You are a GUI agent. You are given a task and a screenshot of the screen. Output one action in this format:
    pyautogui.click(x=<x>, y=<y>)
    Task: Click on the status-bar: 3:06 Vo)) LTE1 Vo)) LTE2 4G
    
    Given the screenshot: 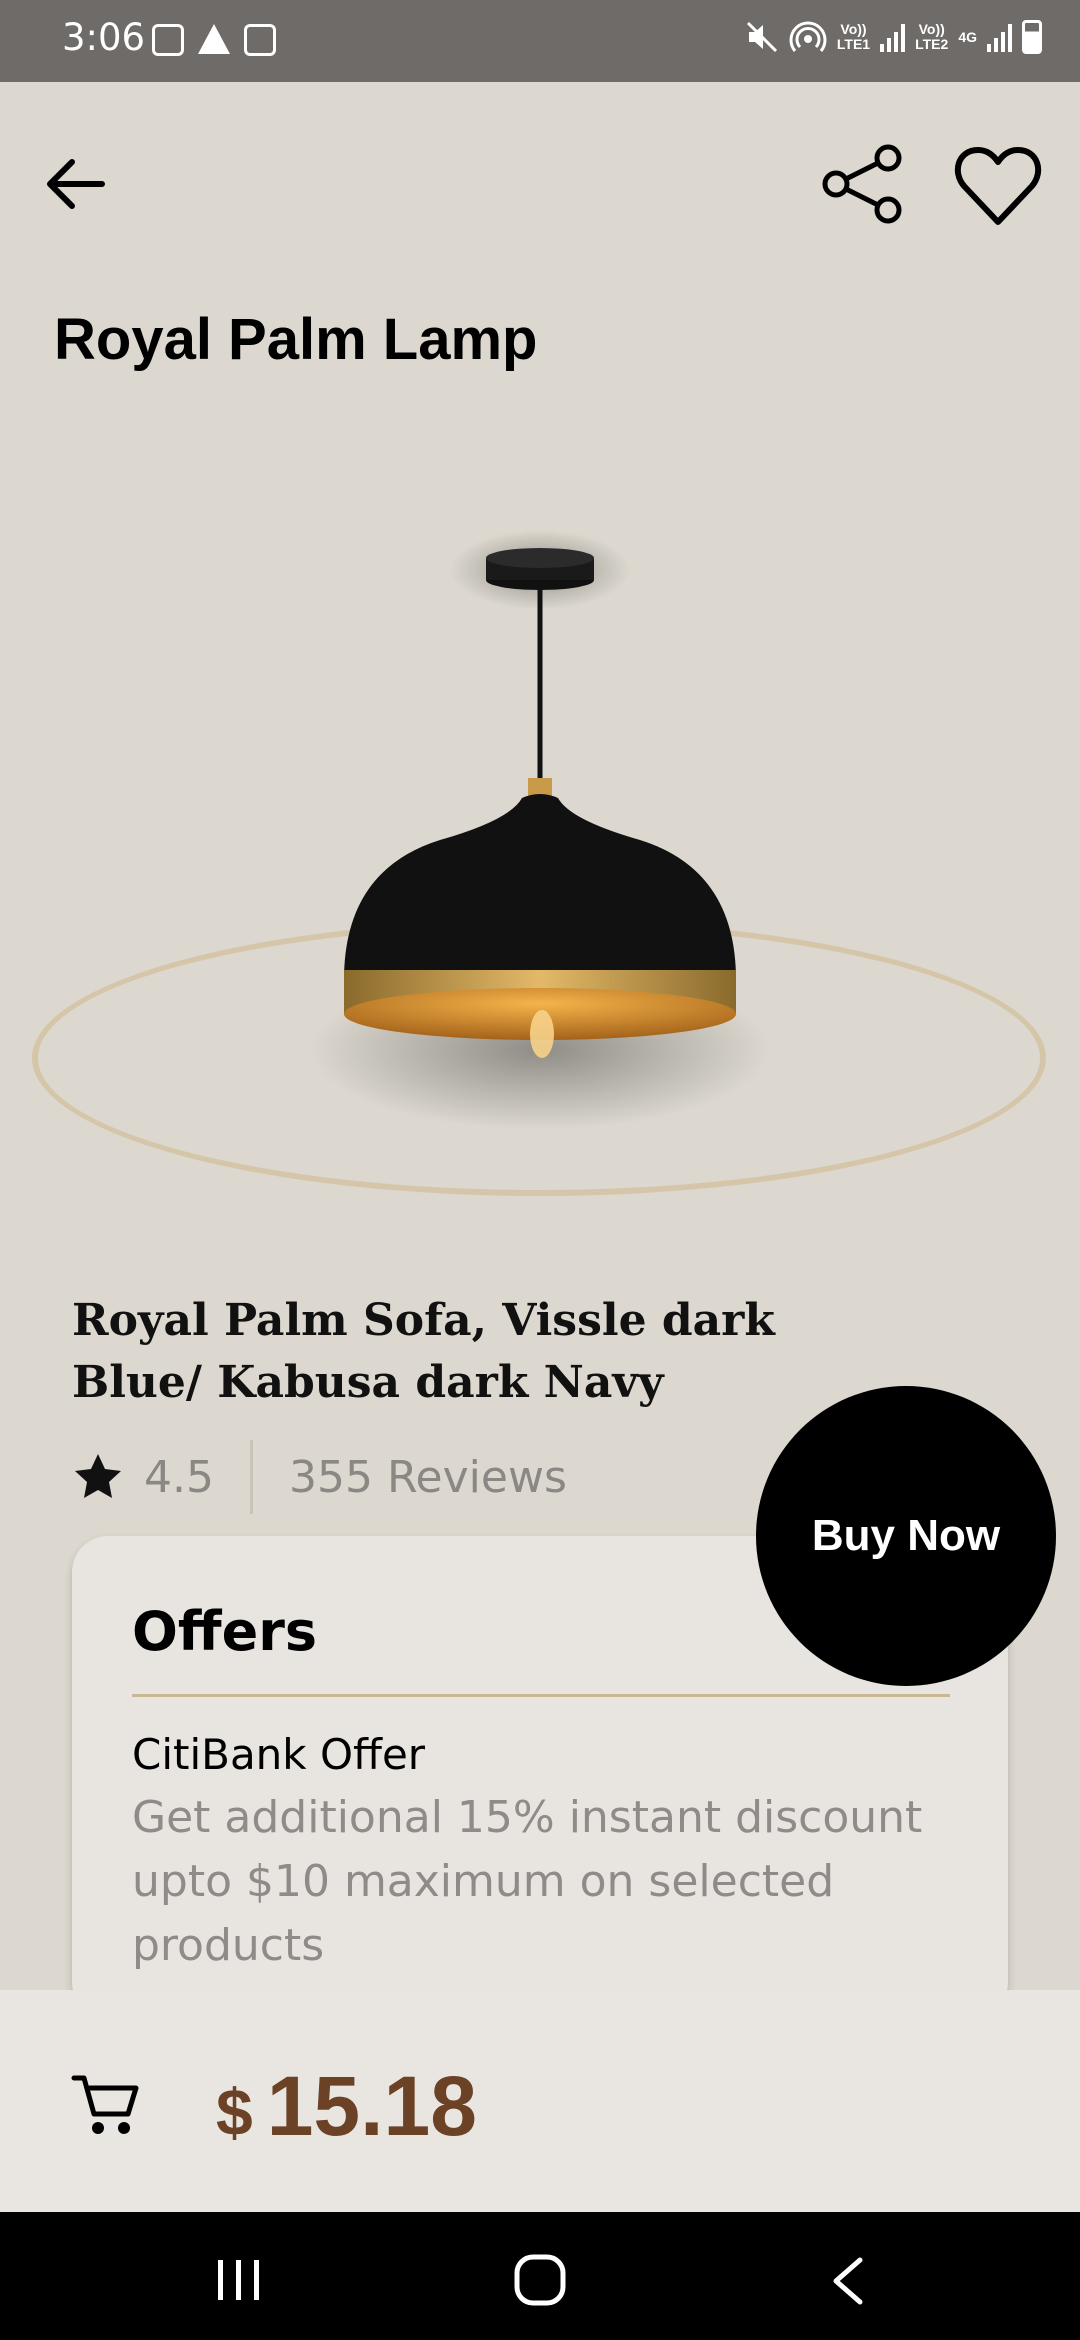 What is the action you would take?
    pyautogui.click(x=540, y=41)
    